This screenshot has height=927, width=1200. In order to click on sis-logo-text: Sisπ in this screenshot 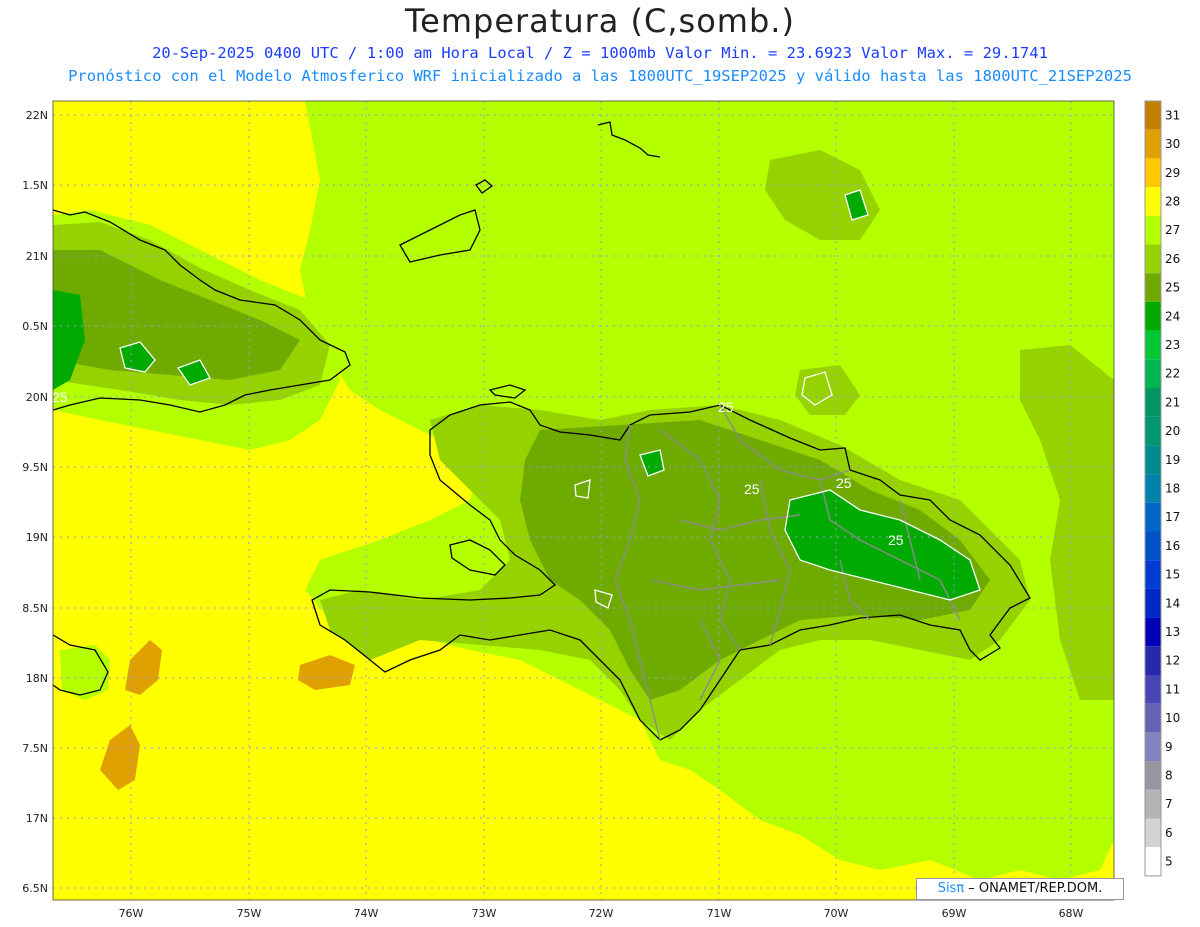, I will do `click(951, 888)`.